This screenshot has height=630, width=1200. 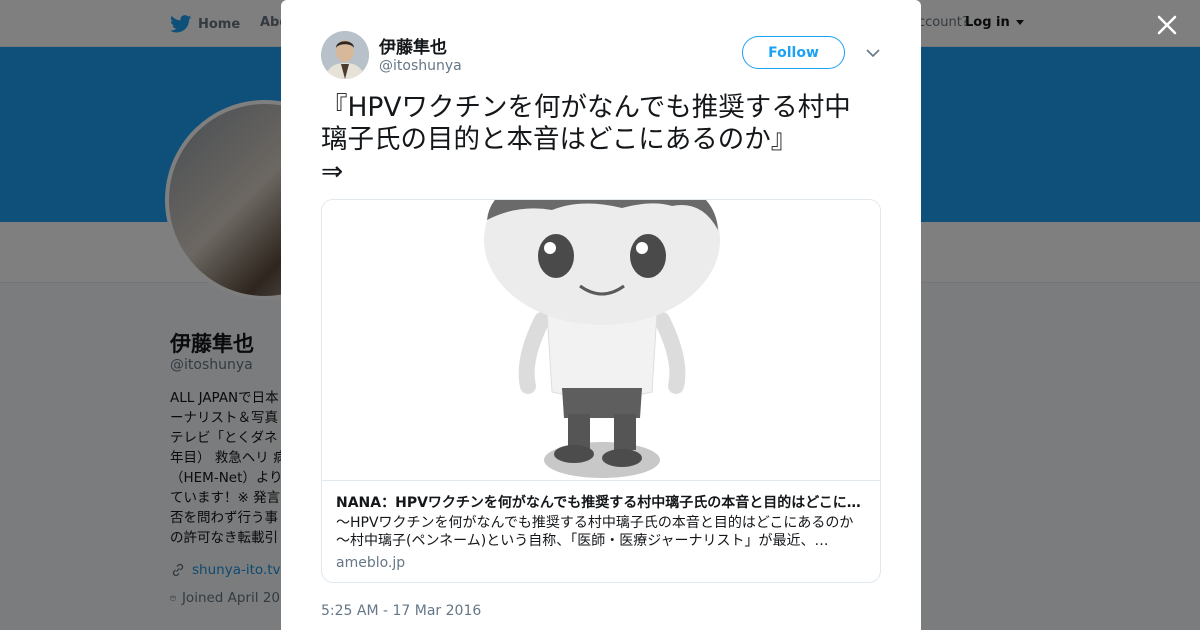 What do you see at coordinates (371, 563) in the screenshot?
I see `card-domain: ameblo.jp` at bounding box center [371, 563].